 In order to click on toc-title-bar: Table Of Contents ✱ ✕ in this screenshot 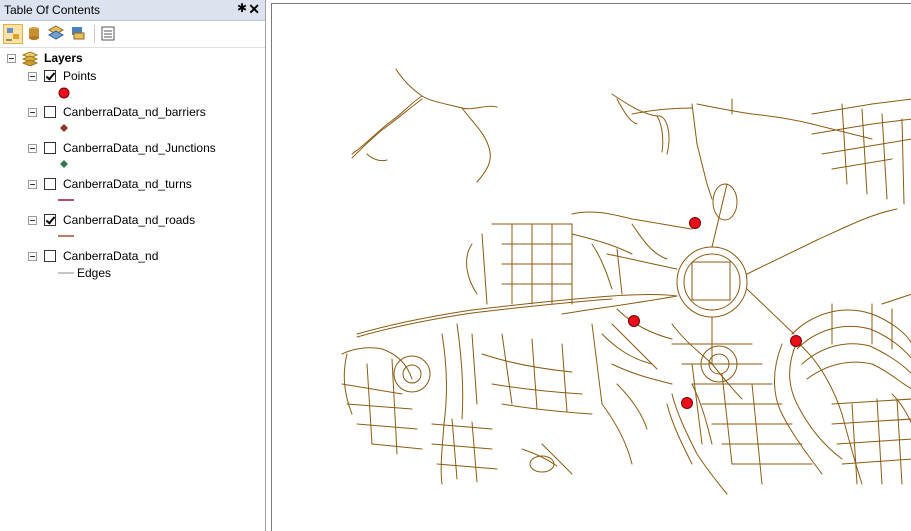, I will do `click(132, 10)`.